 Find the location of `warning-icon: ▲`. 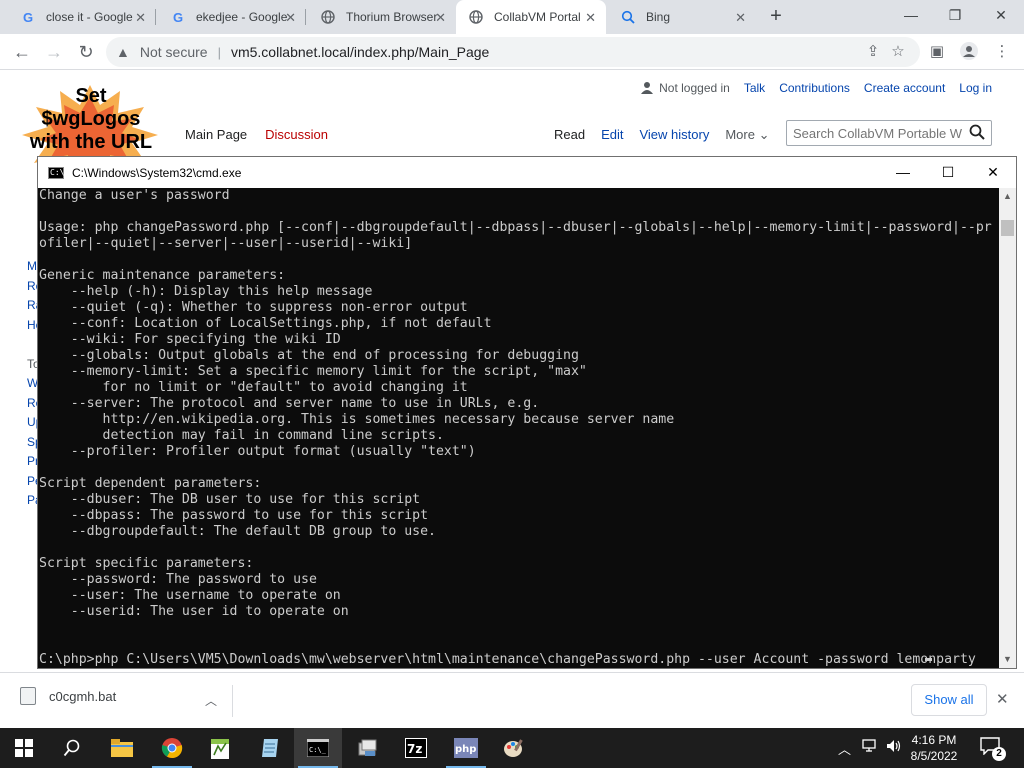

warning-icon: ▲ is located at coordinates (123, 52).